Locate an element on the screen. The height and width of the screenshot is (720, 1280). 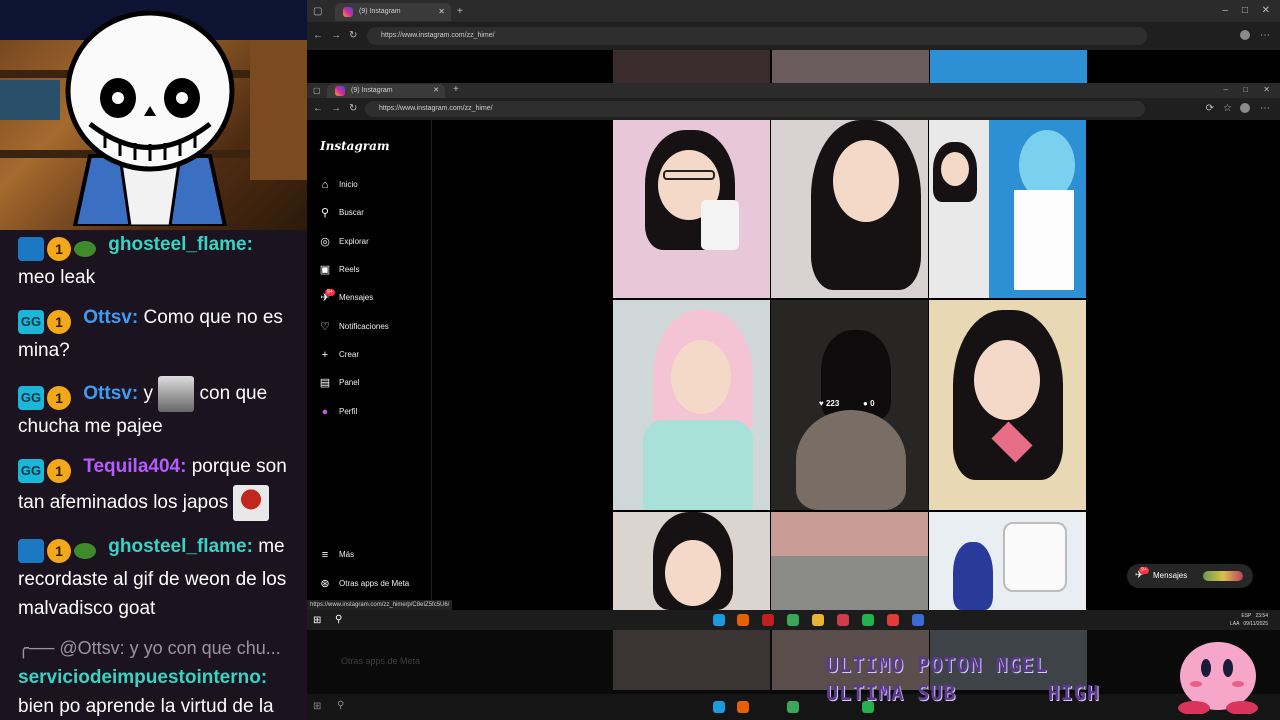
aquarium is located at coordinates (30, 100).